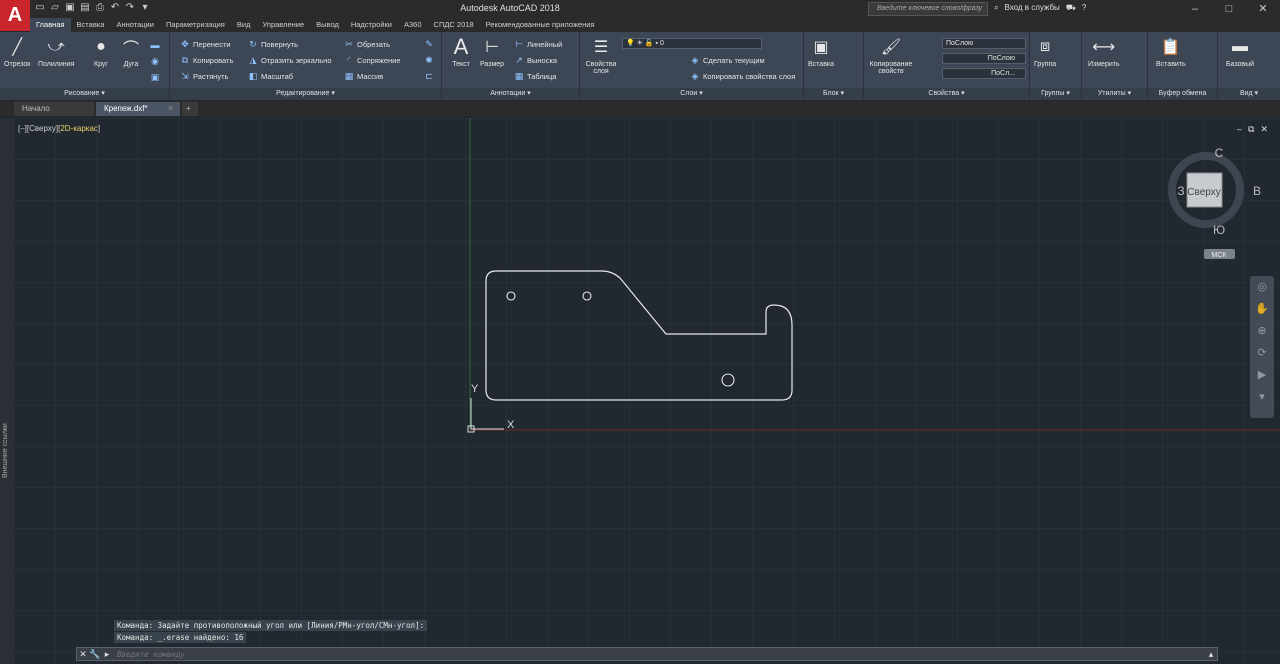 The width and height of the screenshot is (1280, 664). Describe the element at coordinates (56, 52) in the screenshot. I see `polyline-button: ⤻ Полилиния` at that location.